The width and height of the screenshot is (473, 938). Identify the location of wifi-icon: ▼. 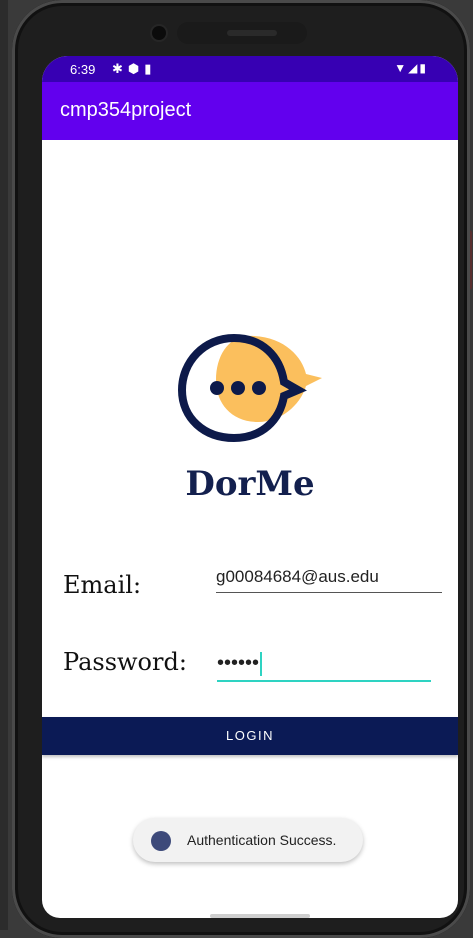
(401, 68).